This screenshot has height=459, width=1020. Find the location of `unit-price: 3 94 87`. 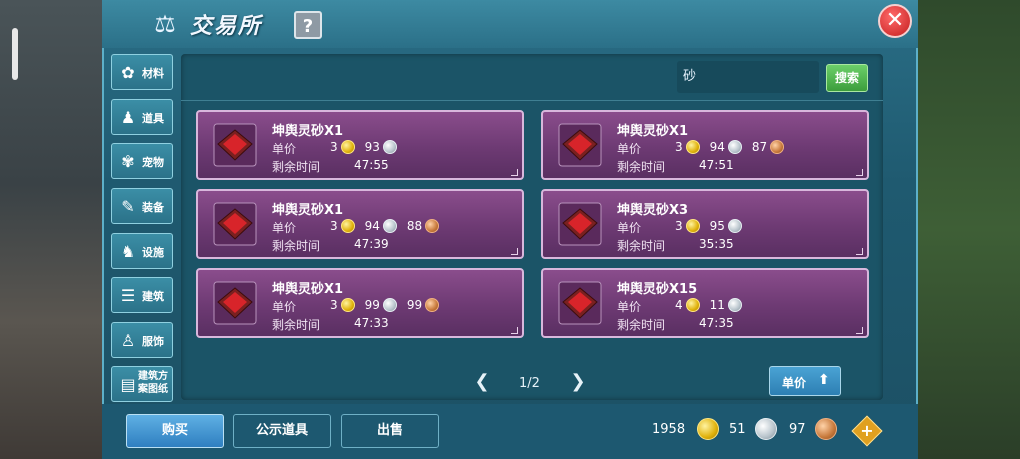

unit-price: 3 94 87 is located at coordinates (730, 147).